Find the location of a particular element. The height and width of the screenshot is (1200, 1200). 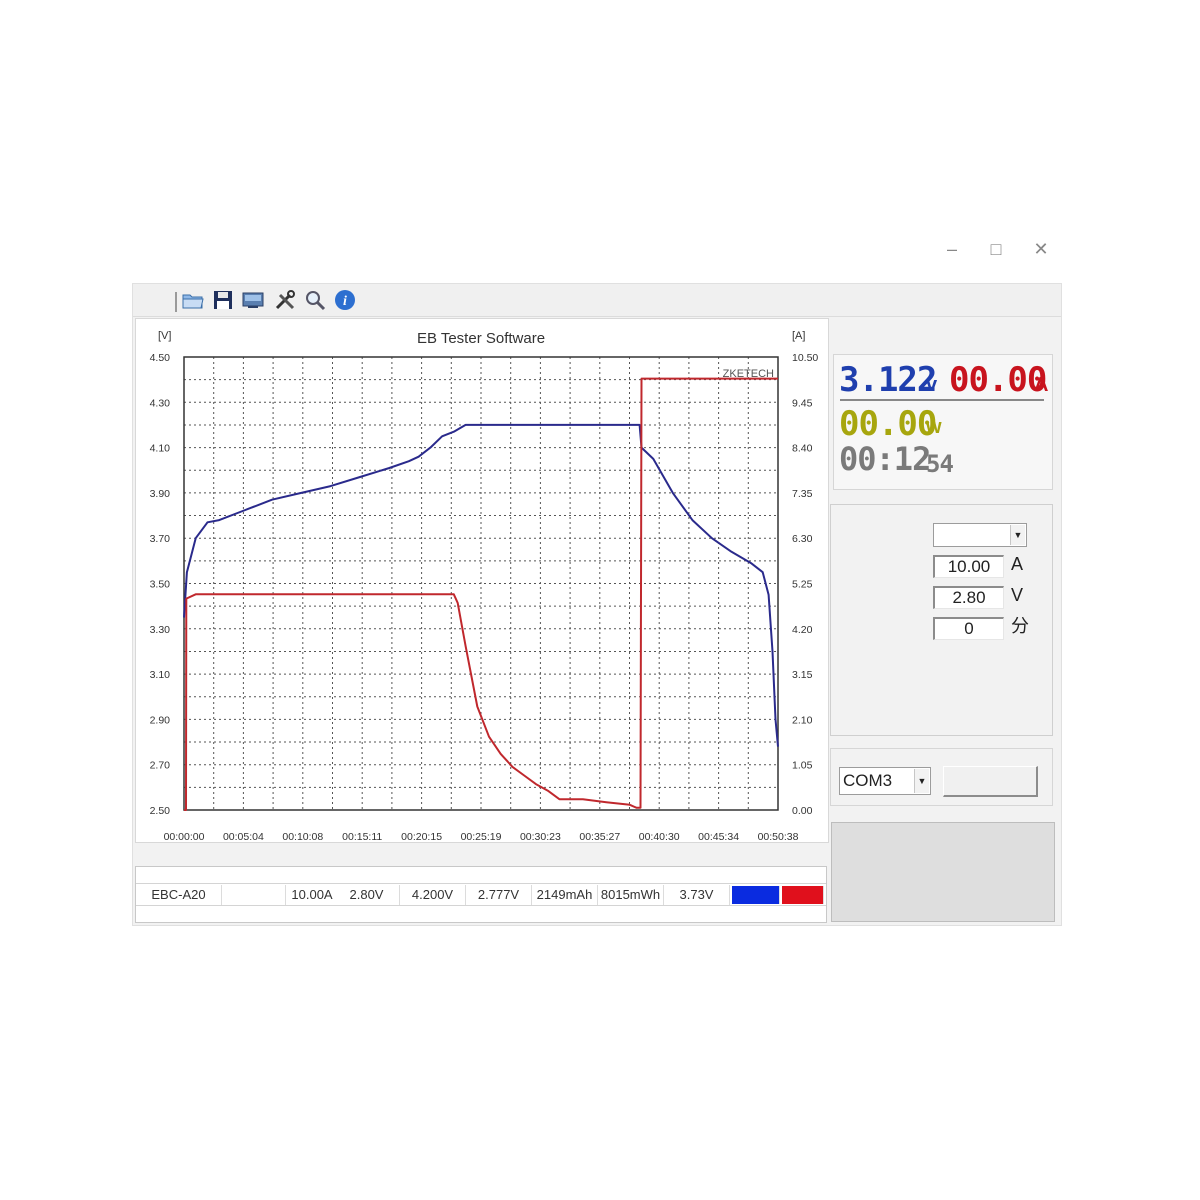

status-model: EBC-A20 is located at coordinates (179, 895).